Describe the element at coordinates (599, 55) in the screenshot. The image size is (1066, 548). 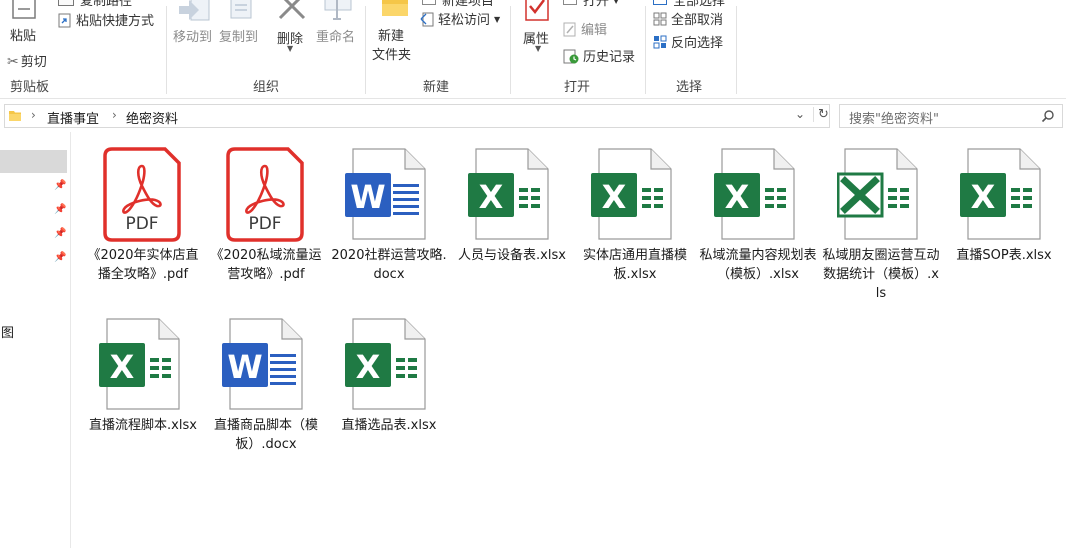
I see `history-button: 历史记录` at that location.